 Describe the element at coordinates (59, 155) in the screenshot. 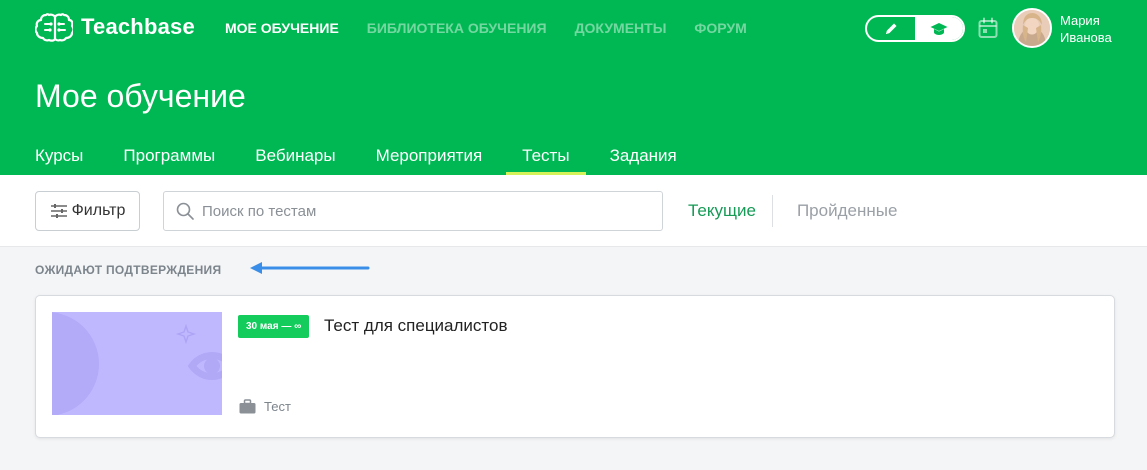

I see `tab-courses: Курсы` at that location.